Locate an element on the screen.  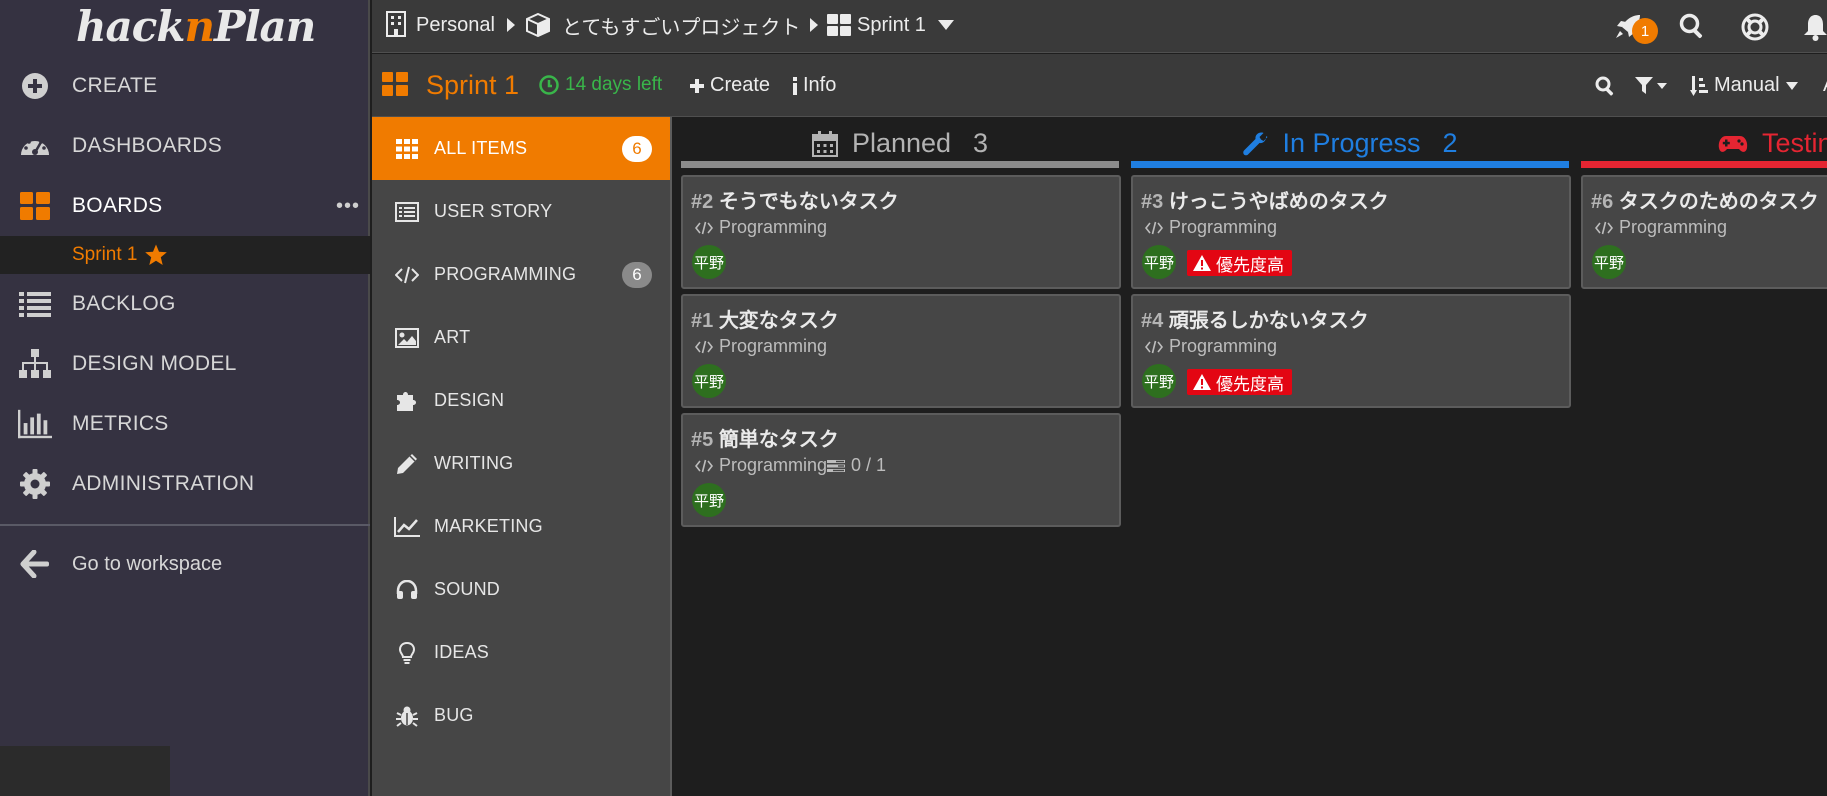
truncated-toolbar-item: A is located at coordinates (1825, 85).